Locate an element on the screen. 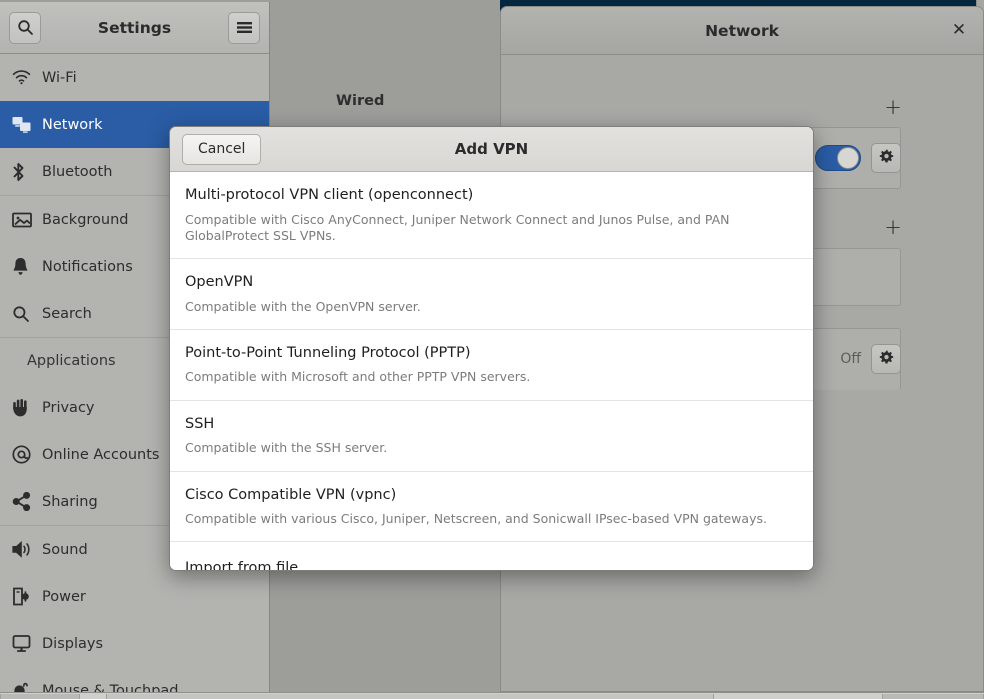 This screenshot has height=699, width=984. network-headerbar: Network ✕ is located at coordinates (742, 31).